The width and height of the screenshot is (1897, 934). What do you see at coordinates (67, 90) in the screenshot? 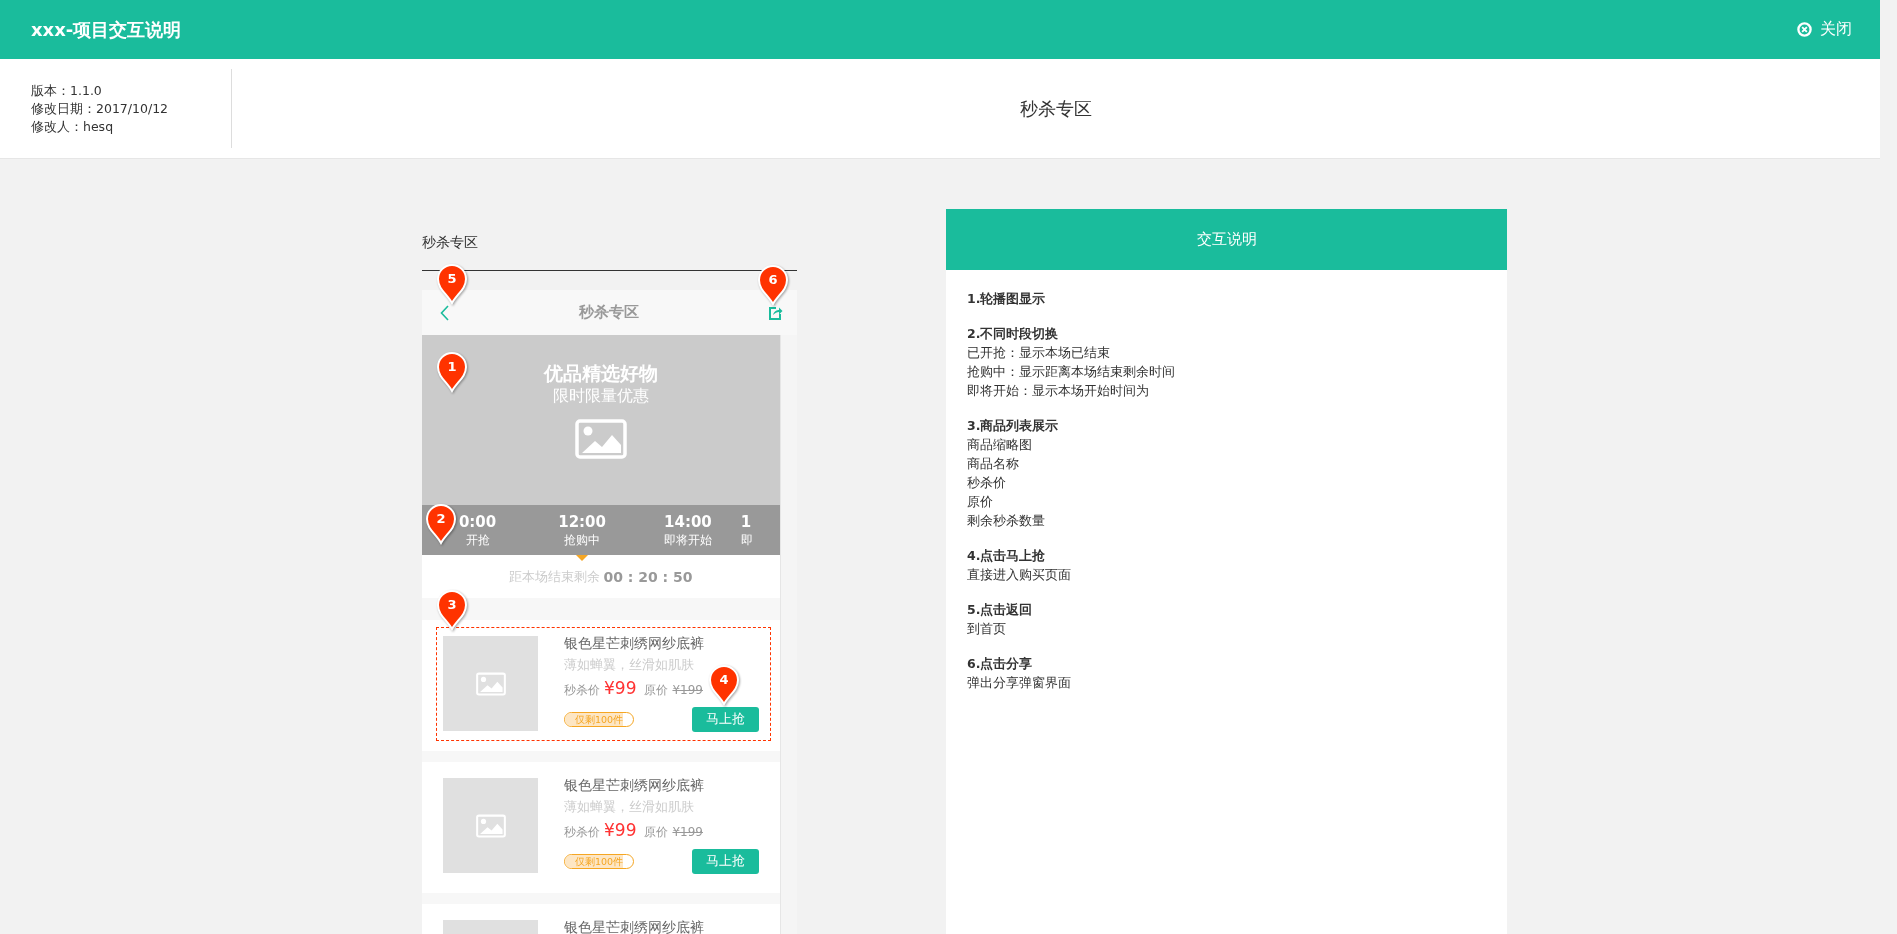
I see `meta-line: 版本：1.1.0` at bounding box center [67, 90].